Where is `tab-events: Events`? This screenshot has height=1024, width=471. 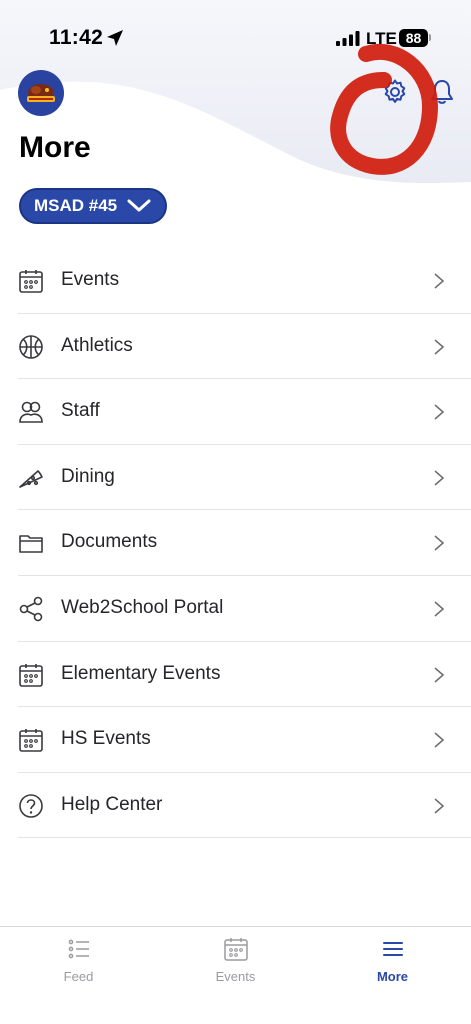 tab-events: Events is located at coordinates (235, 975).